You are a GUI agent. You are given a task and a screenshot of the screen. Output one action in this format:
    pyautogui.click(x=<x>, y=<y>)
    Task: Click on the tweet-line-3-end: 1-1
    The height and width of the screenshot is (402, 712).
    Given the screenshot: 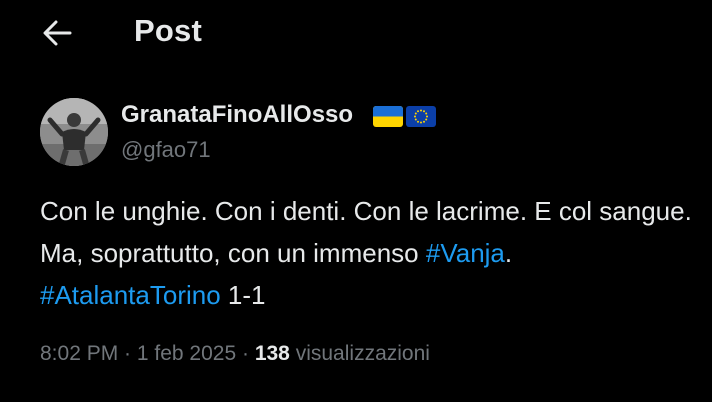 What is the action you would take?
    pyautogui.click(x=243, y=295)
    